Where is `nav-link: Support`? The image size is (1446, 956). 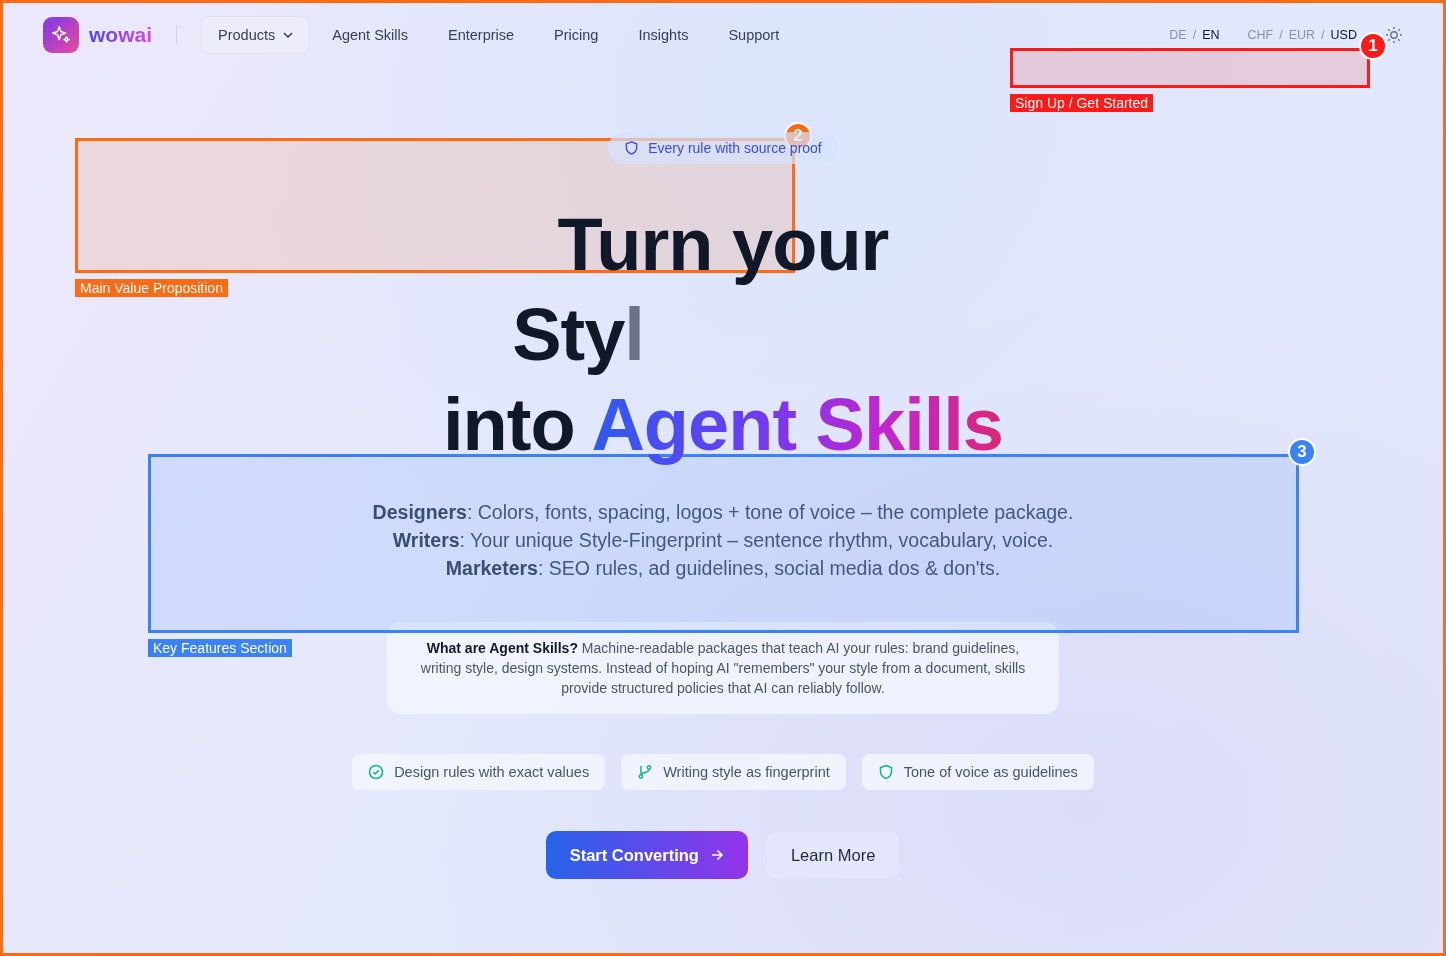
nav-link: Support is located at coordinates (754, 35).